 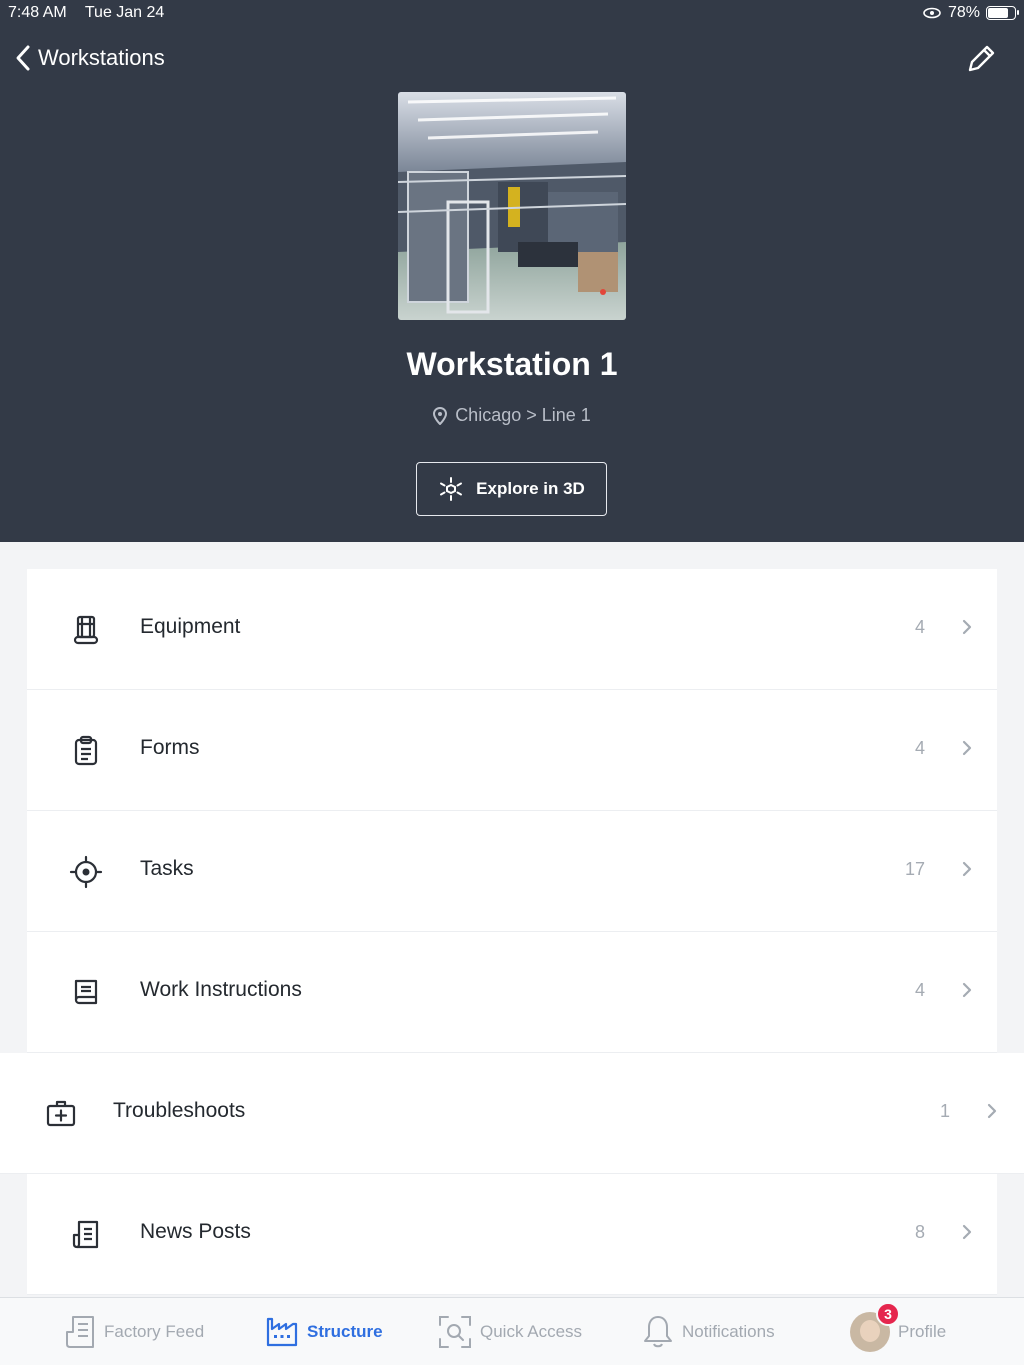 I want to click on chevron-left-icon, so click(x=23, y=58).